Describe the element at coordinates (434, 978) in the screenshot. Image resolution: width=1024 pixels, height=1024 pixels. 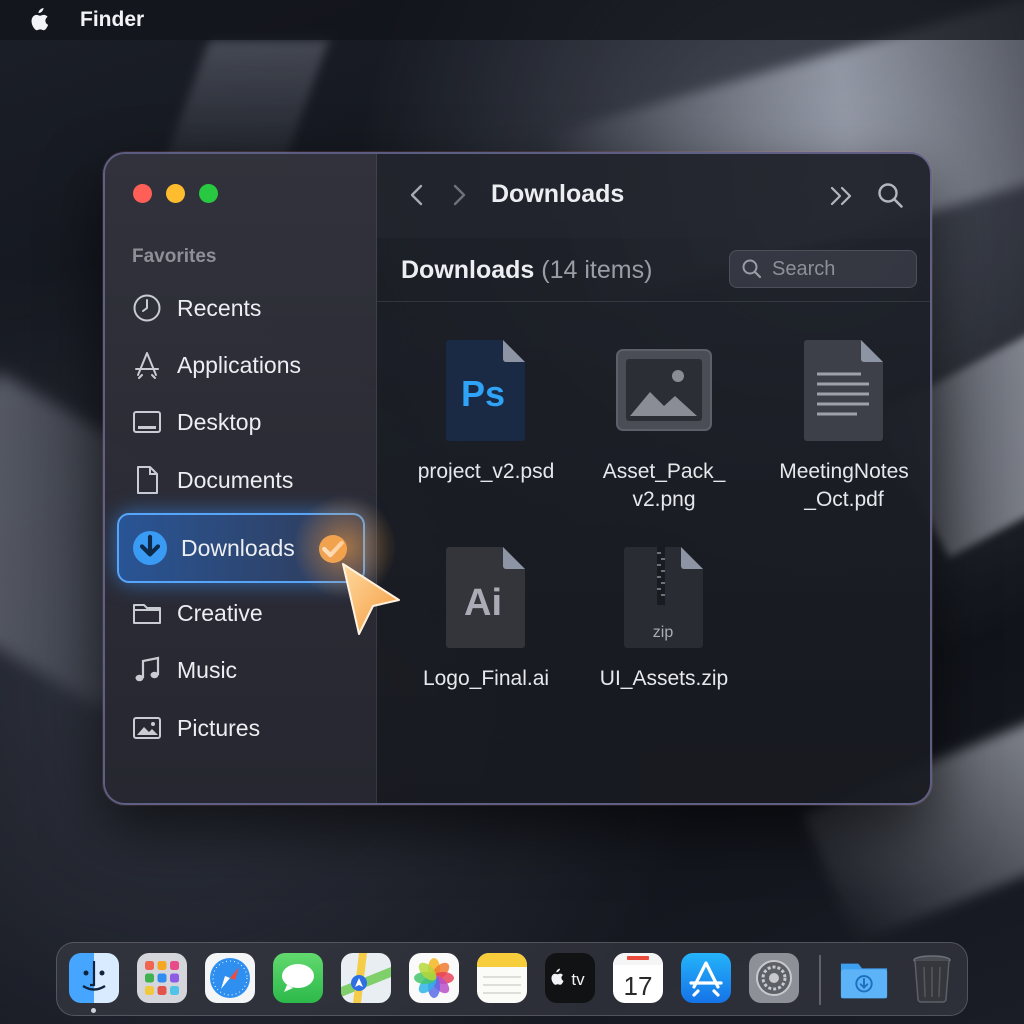
I see `photos-icon` at that location.